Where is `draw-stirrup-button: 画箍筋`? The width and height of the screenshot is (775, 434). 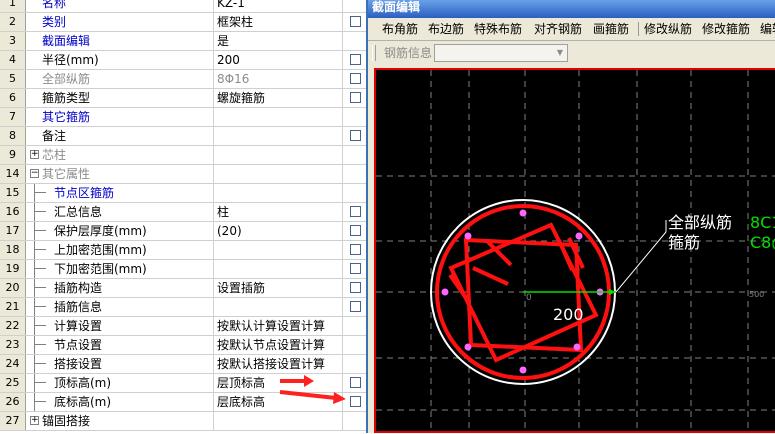
draw-stirrup-button: 画箍筋 is located at coordinates (611, 29).